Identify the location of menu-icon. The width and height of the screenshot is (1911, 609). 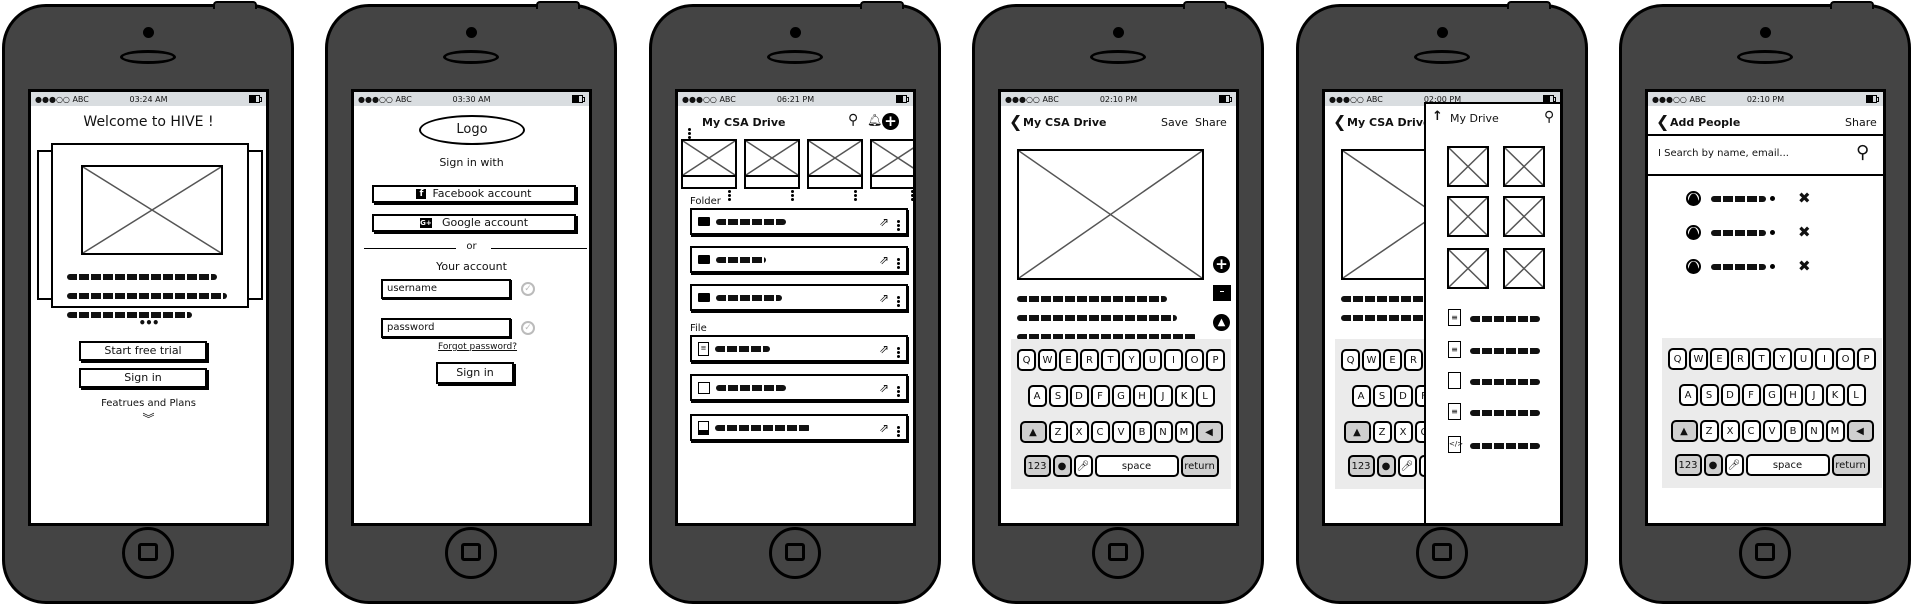
(689, 127).